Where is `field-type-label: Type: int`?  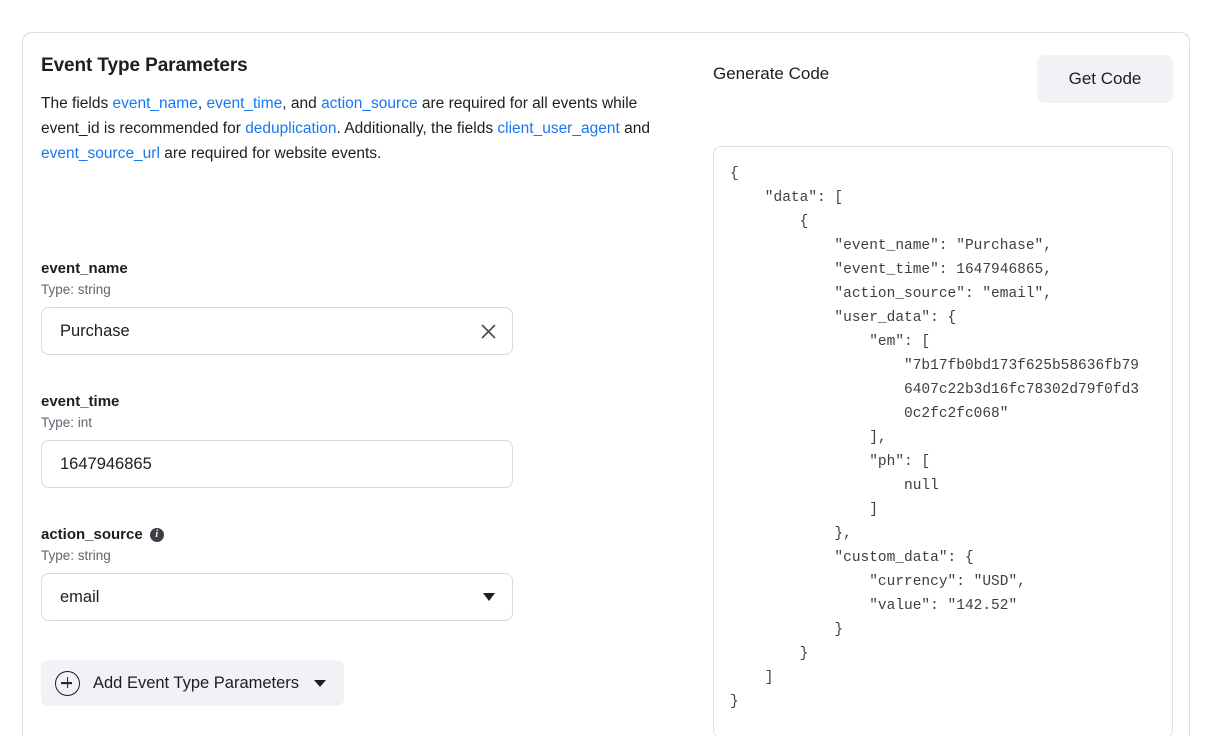
field-type-label: Type: int is located at coordinates (67, 422).